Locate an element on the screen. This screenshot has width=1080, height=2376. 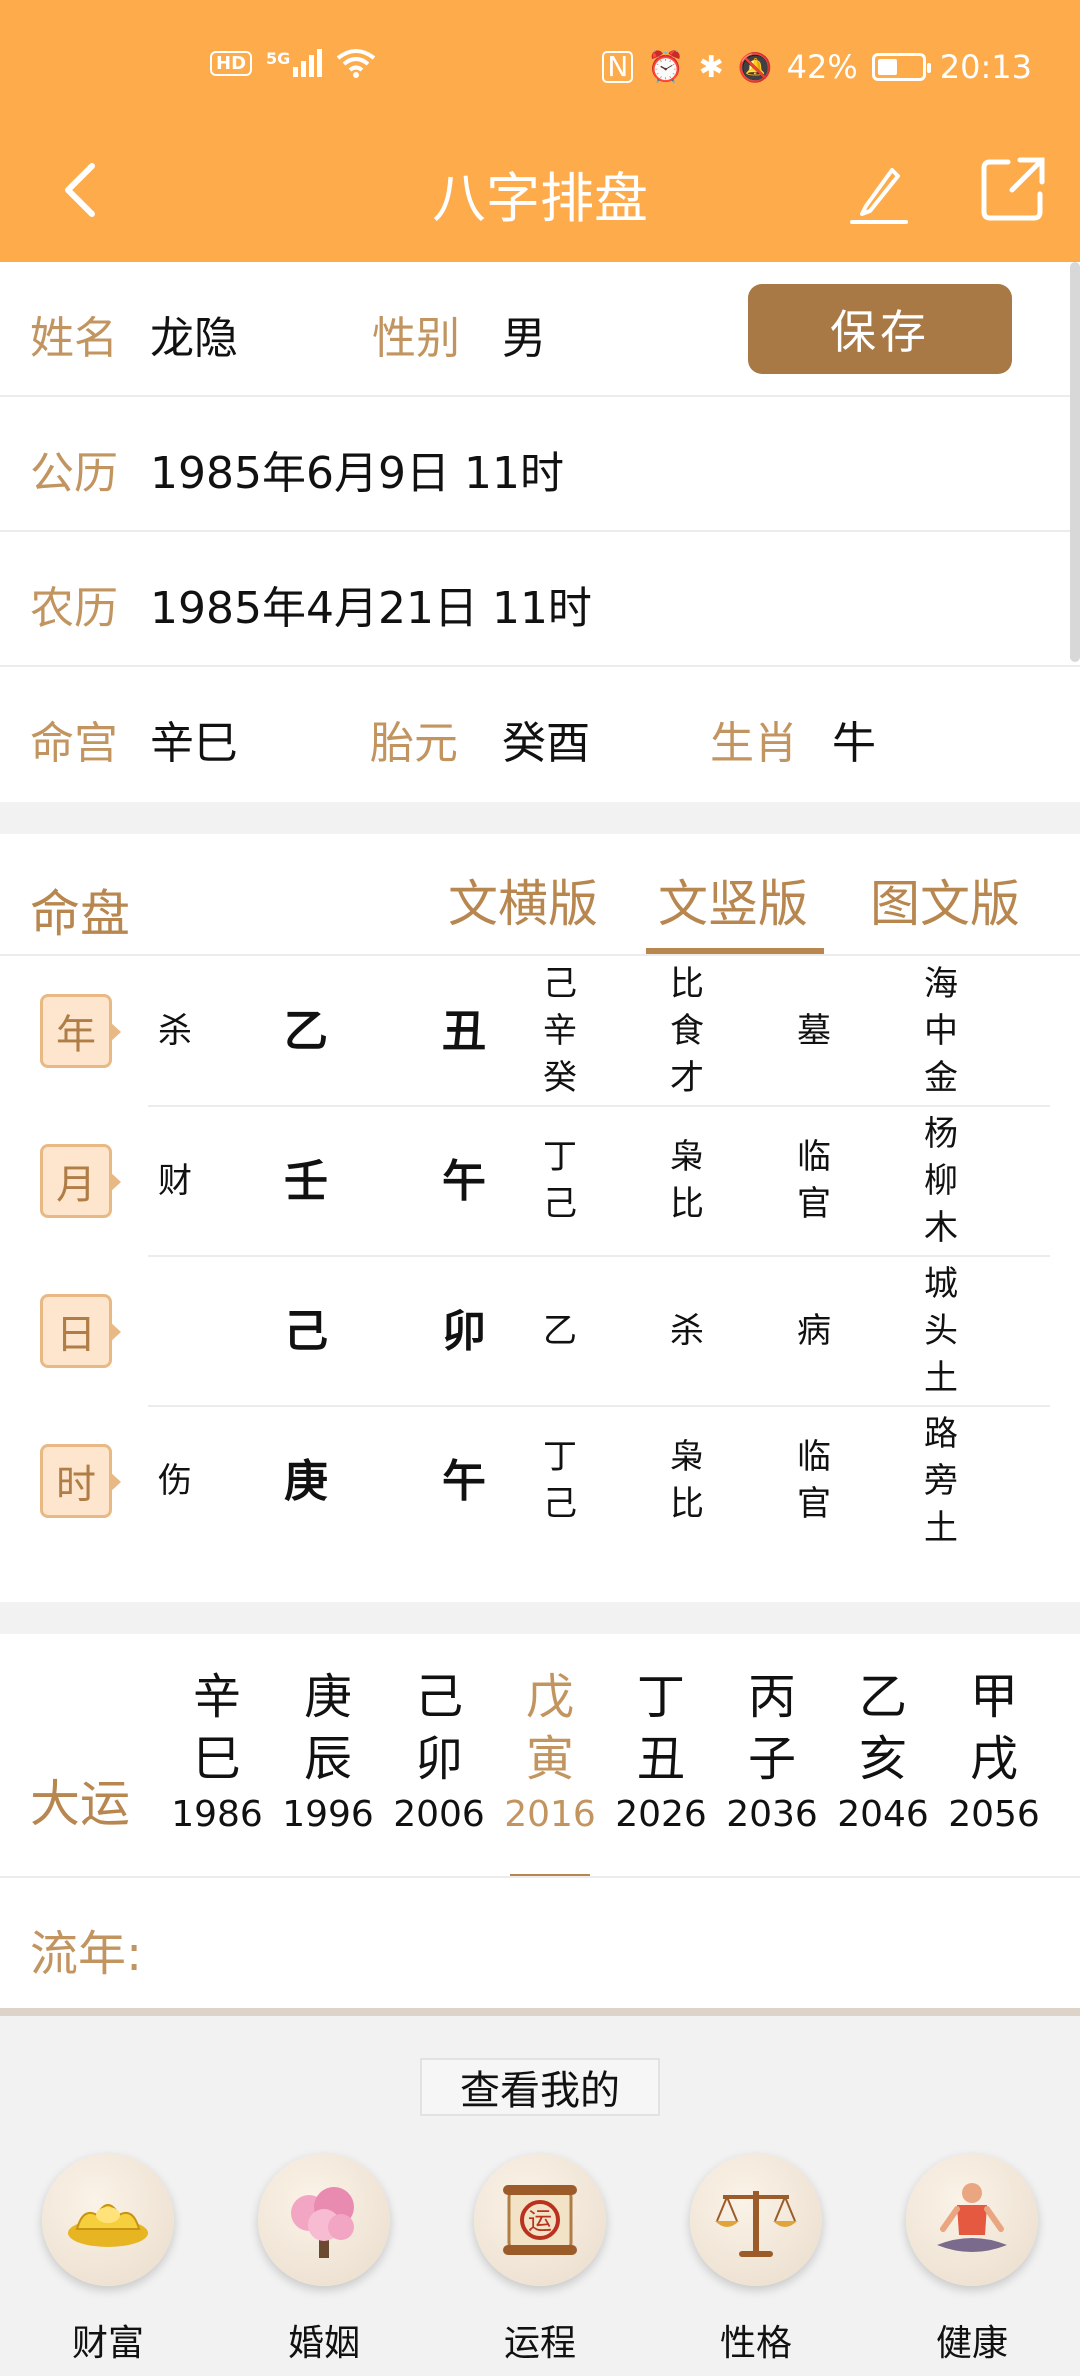
pillar-shishen: 伤 is located at coordinates (175, 1480).